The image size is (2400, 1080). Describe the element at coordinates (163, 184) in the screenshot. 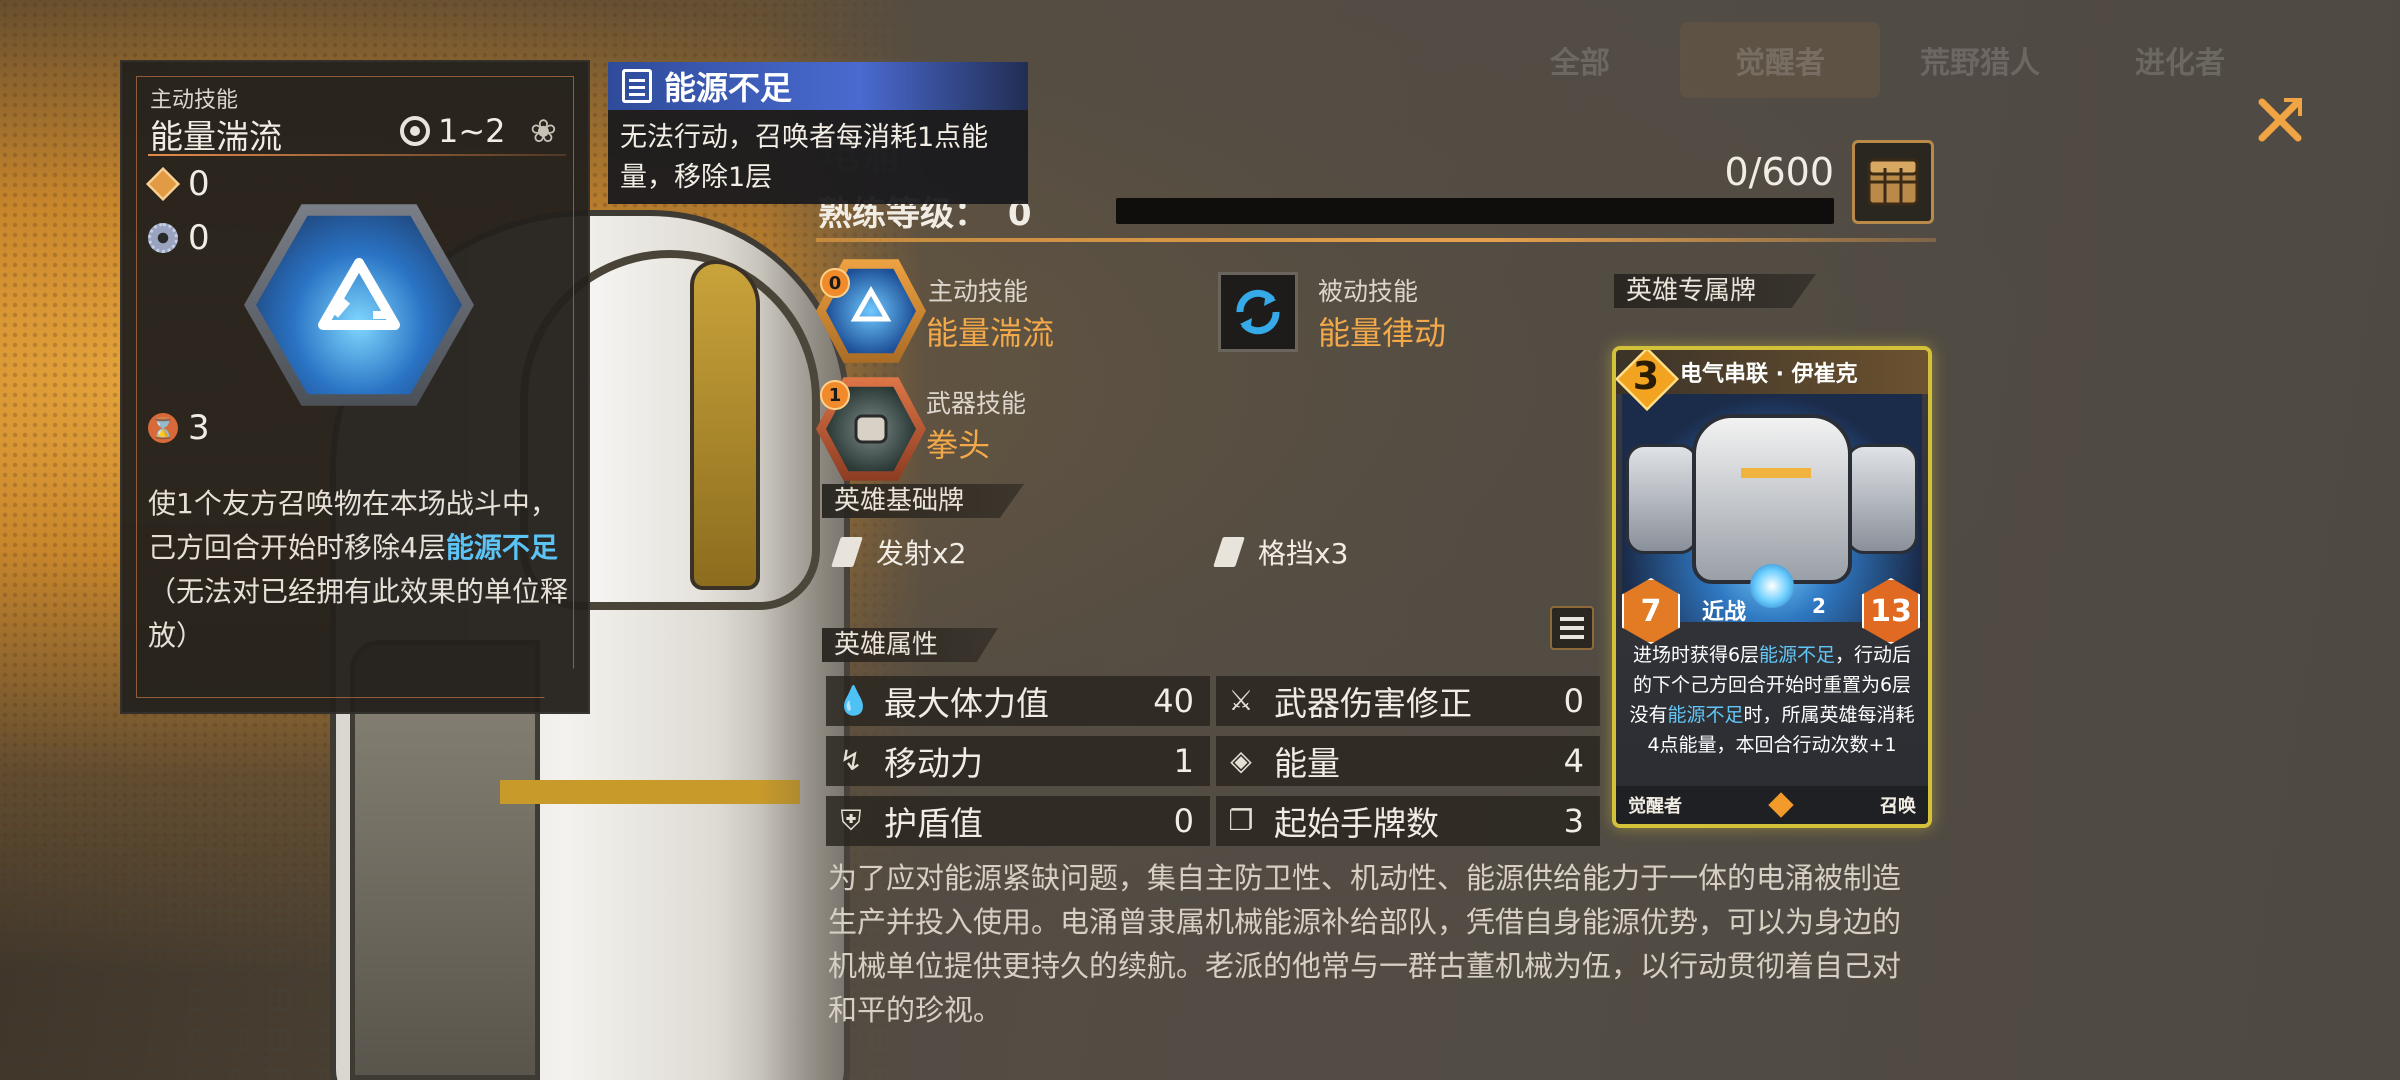

I see `energy-diamond-icon` at that location.